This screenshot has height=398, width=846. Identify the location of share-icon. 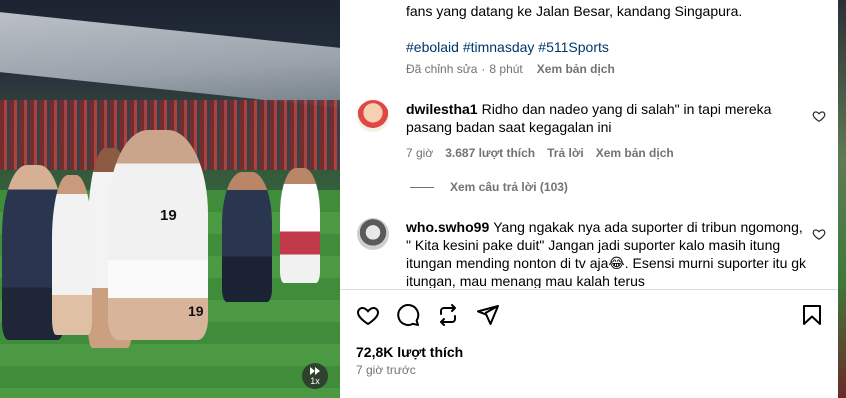
(488, 315).